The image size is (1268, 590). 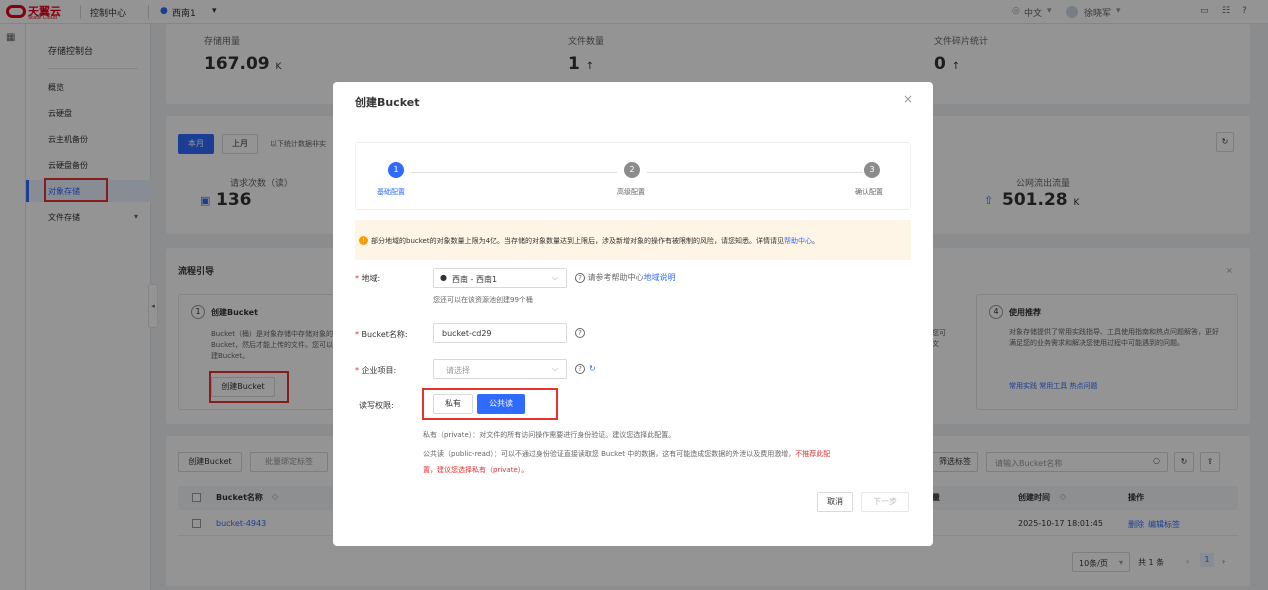 I want to click on region-help: ? 请参考帮助中心地域说明, so click(x=625, y=277).